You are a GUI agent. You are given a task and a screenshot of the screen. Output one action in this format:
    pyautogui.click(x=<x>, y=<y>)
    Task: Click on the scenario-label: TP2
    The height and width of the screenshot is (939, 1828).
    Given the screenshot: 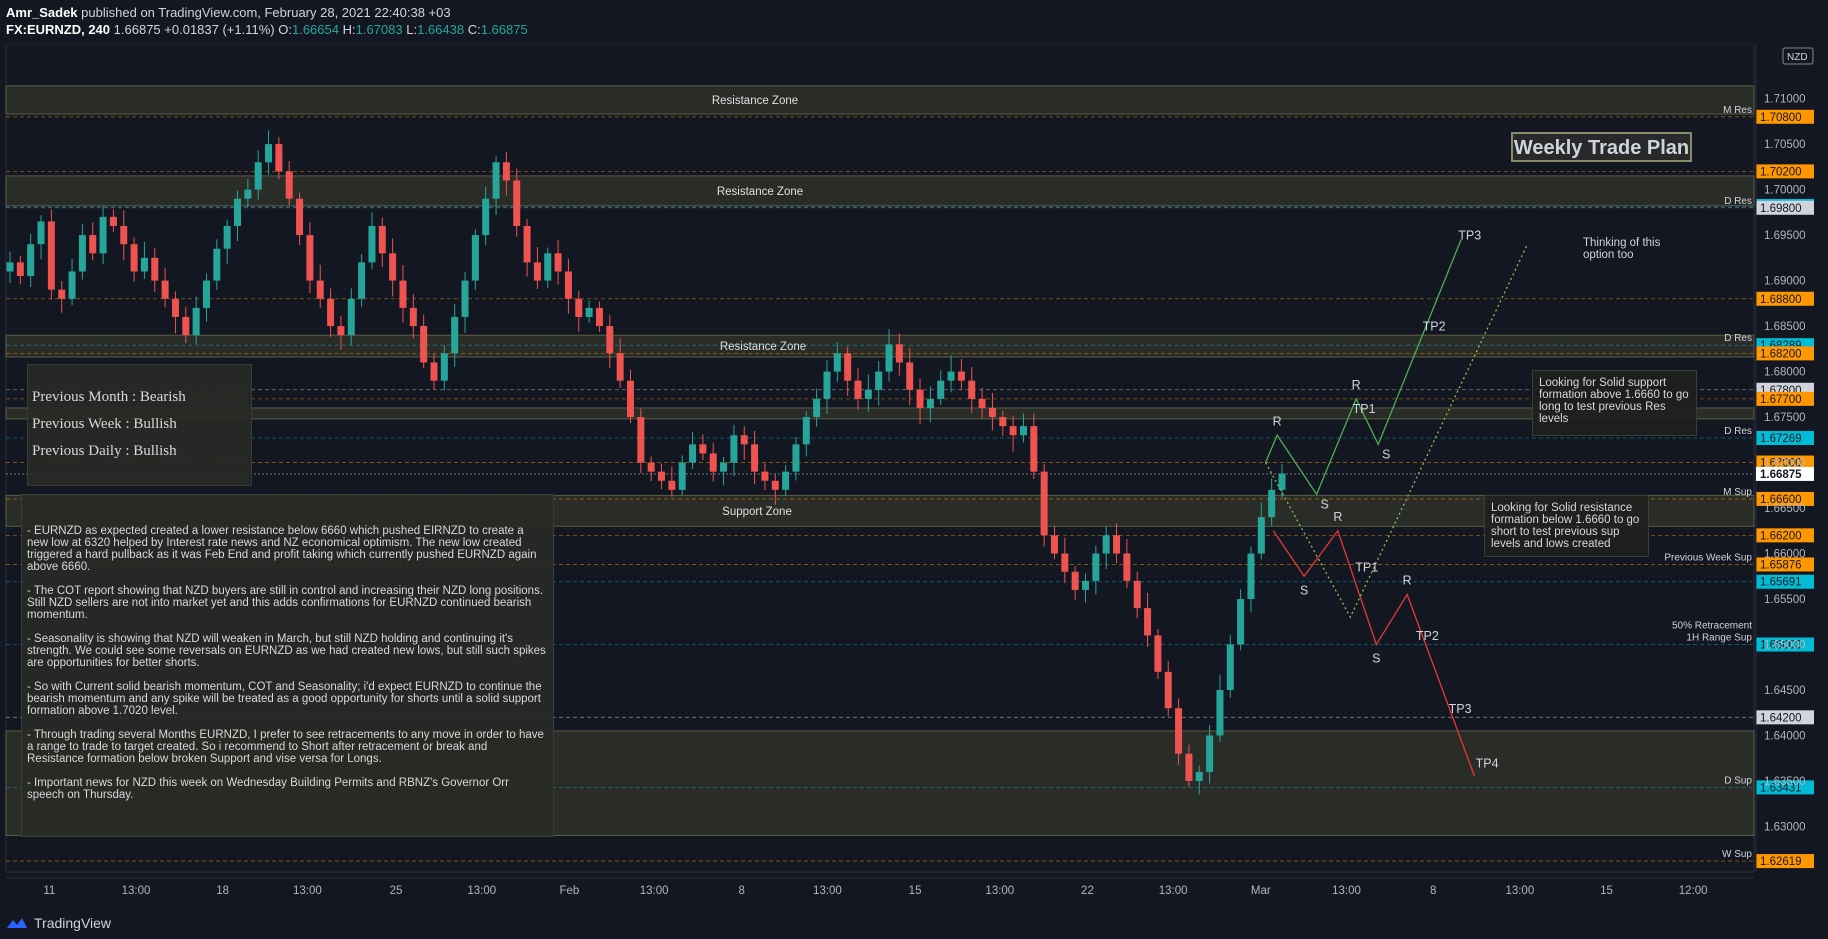 What is the action you would take?
    pyautogui.click(x=1427, y=636)
    